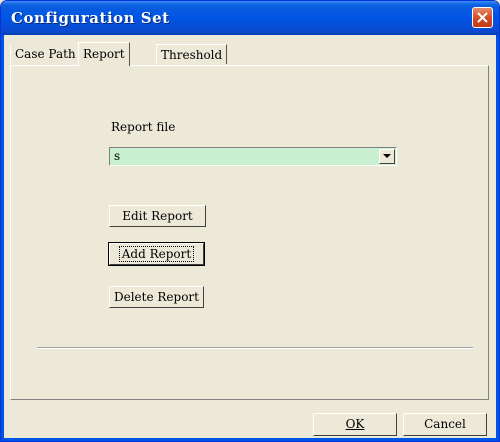  I want to click on ok-button: OK, so click(355, 424).